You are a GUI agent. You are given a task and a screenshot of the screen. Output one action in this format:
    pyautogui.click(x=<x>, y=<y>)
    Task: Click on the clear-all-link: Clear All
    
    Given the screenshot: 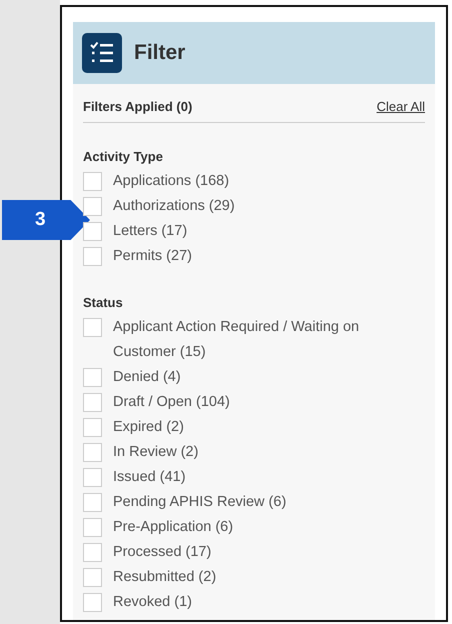 What is the action you would take?
    pyautogui.click(x=400, y=106)
    